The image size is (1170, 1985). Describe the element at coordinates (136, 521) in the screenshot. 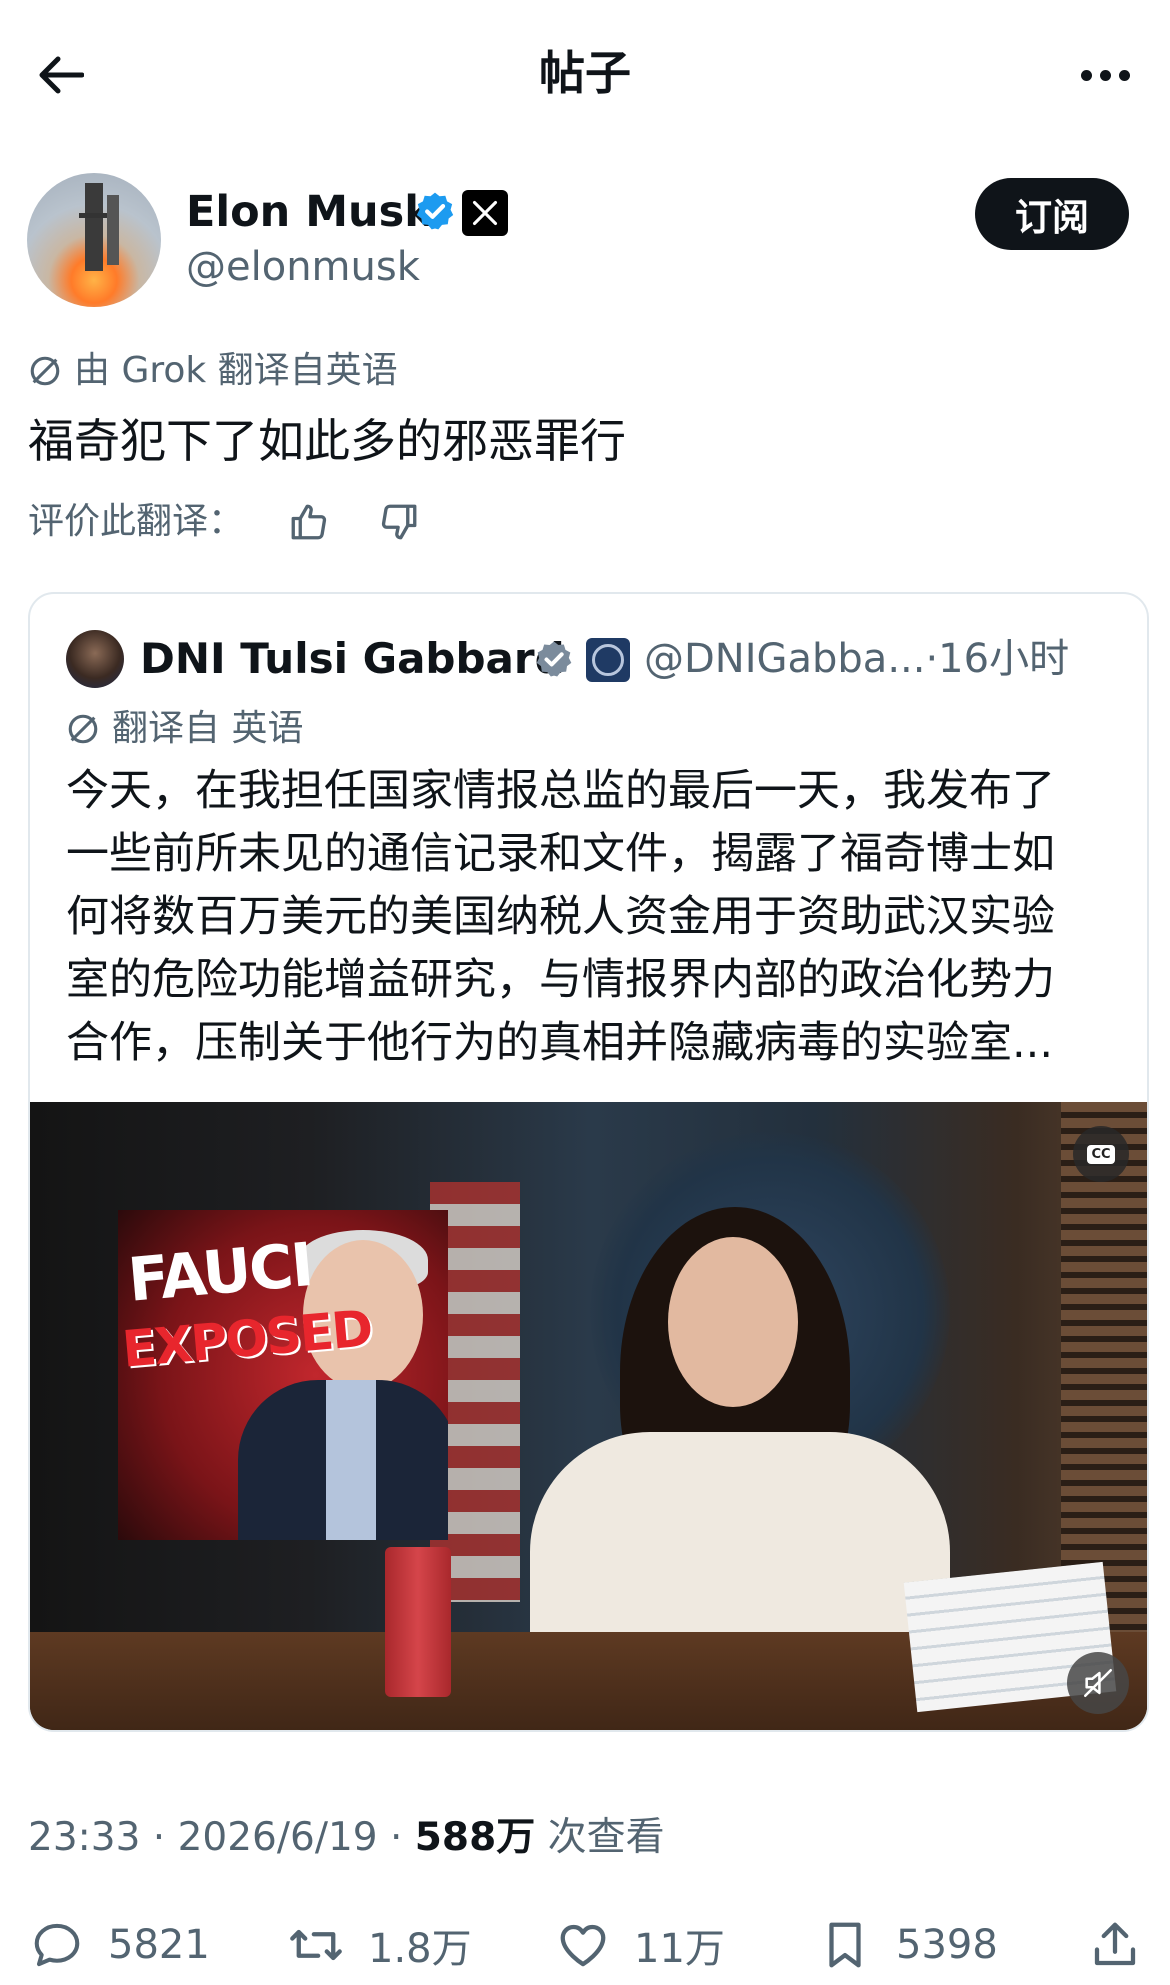

I see `rate-translation-label: 评价此翻译：` at that location.